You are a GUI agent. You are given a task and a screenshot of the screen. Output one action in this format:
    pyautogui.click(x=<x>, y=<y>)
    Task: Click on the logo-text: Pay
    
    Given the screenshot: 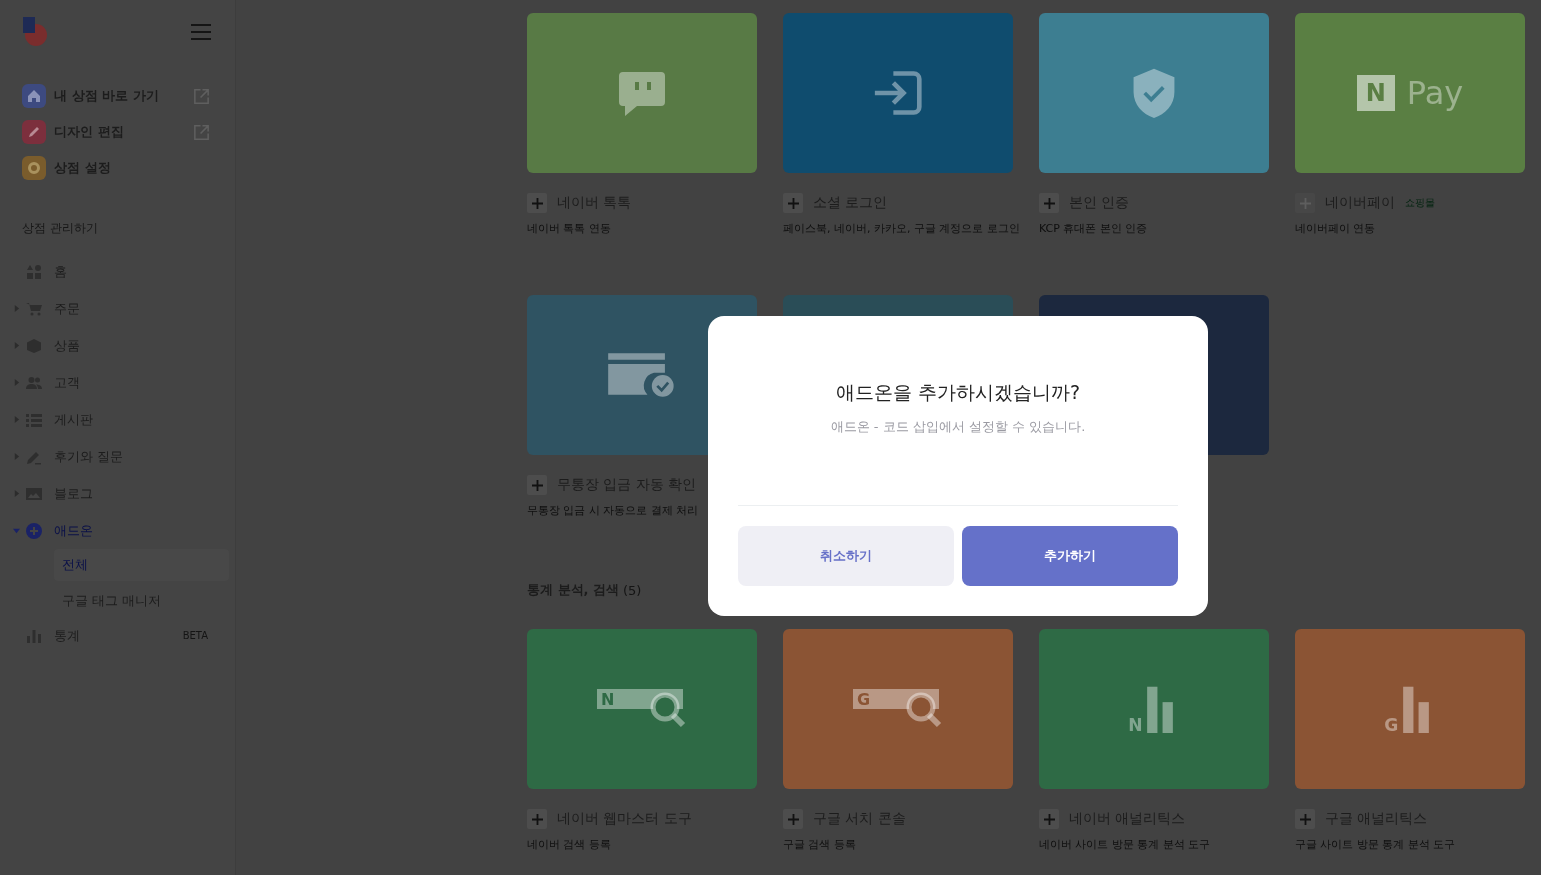 What is the action you would take?
    pyautogui.click(x=1435, y=93)
    